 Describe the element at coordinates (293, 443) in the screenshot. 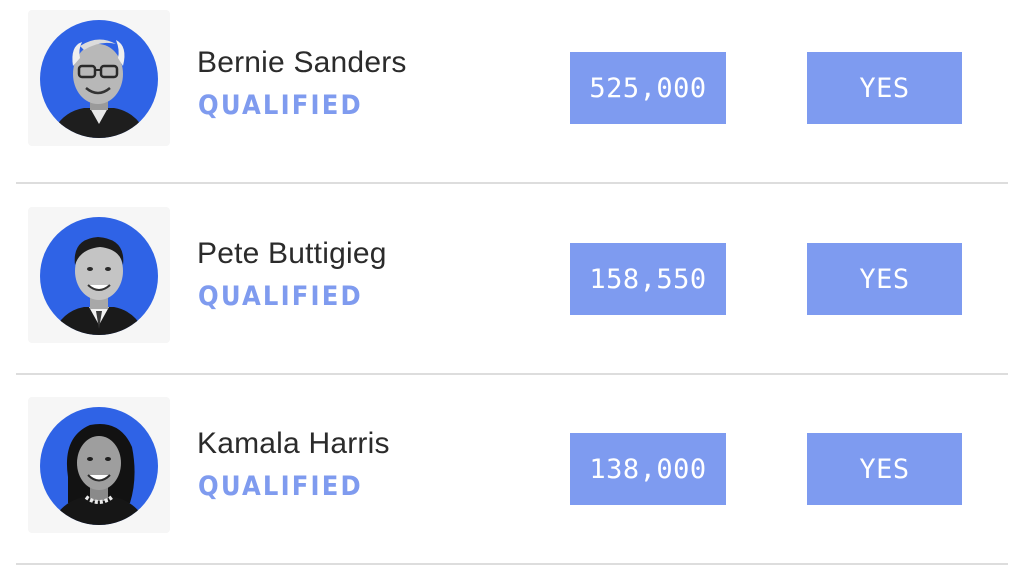

I see `candidate-name: Kamala Harris` at that location.